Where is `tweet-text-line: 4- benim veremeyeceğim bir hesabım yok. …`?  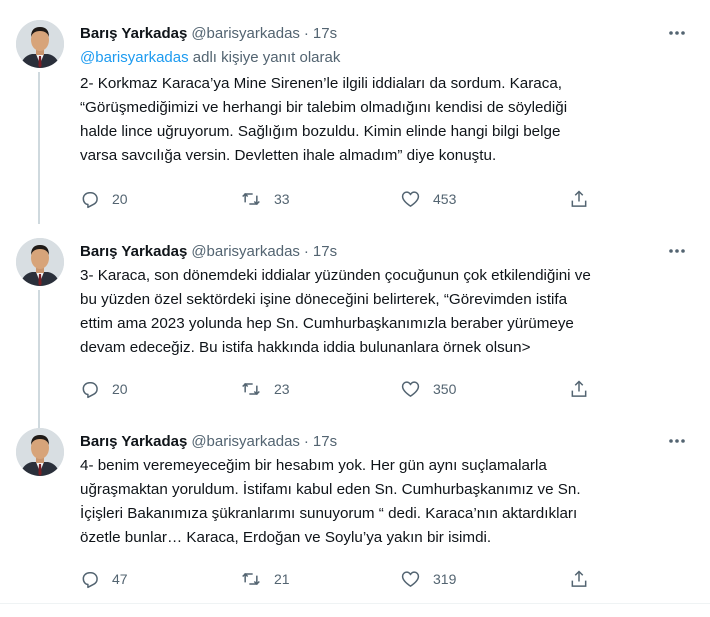 tweet-text-line: 4- benim veremeyeceğim bir hesabım yok. … is located at coordinates (313, 465).